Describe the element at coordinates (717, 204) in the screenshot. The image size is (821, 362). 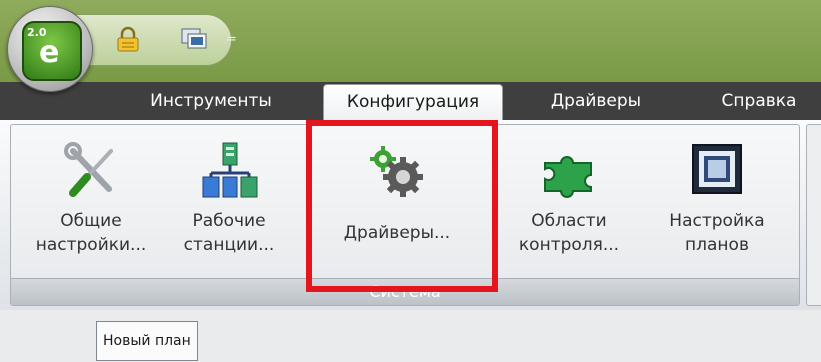
I see `plan-settings-button: Настройка планов` at that location.